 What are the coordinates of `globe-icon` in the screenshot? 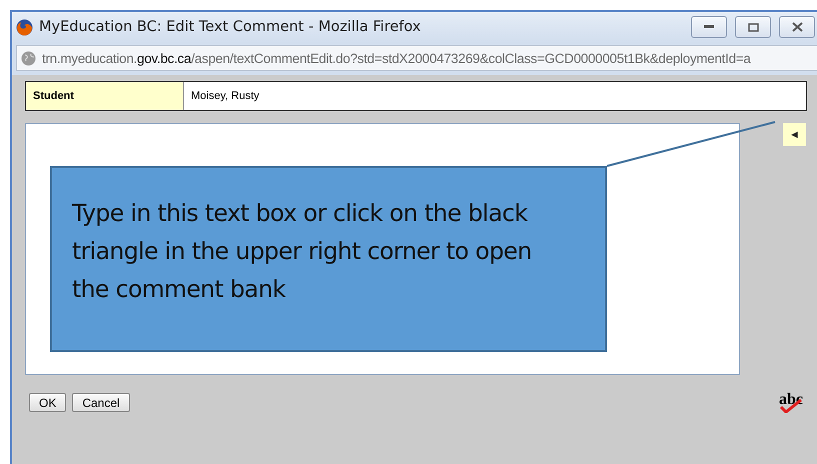 It's located at (28, 58).